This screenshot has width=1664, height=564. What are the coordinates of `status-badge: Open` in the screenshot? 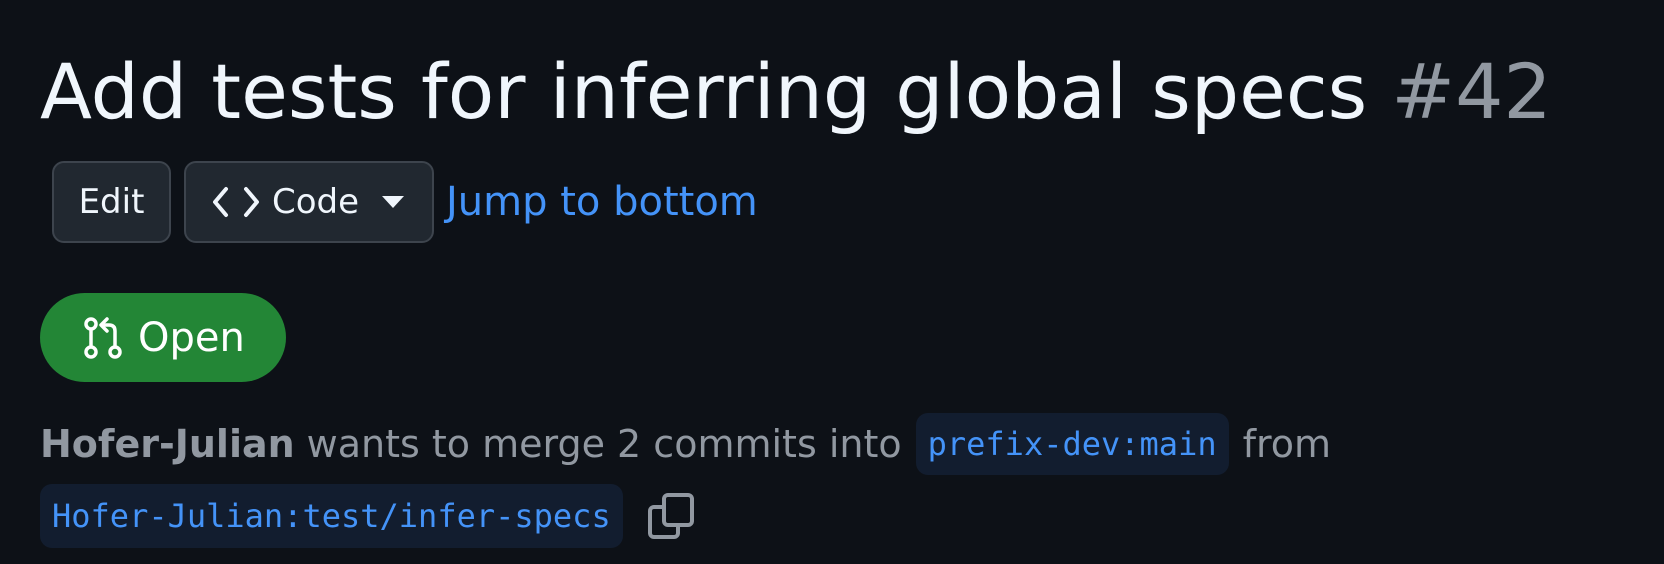 It's located at (163, 337).